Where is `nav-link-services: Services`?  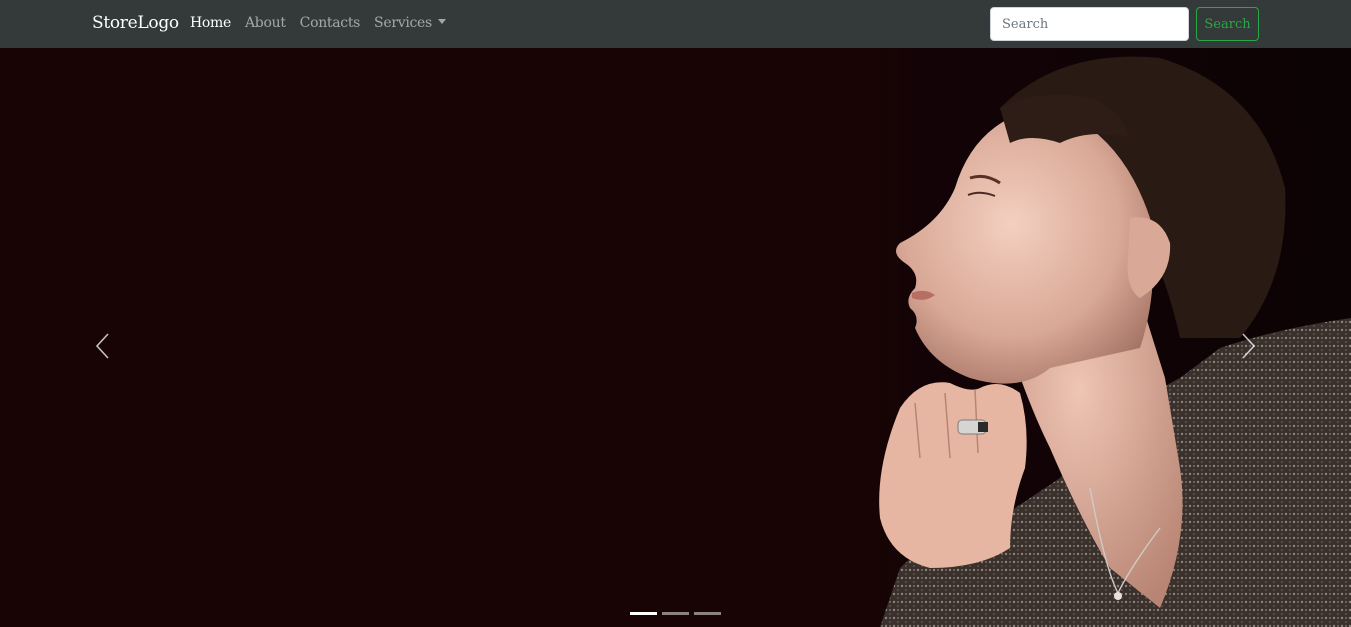
nav-link-services: Services is located at coordinates (410, 23).